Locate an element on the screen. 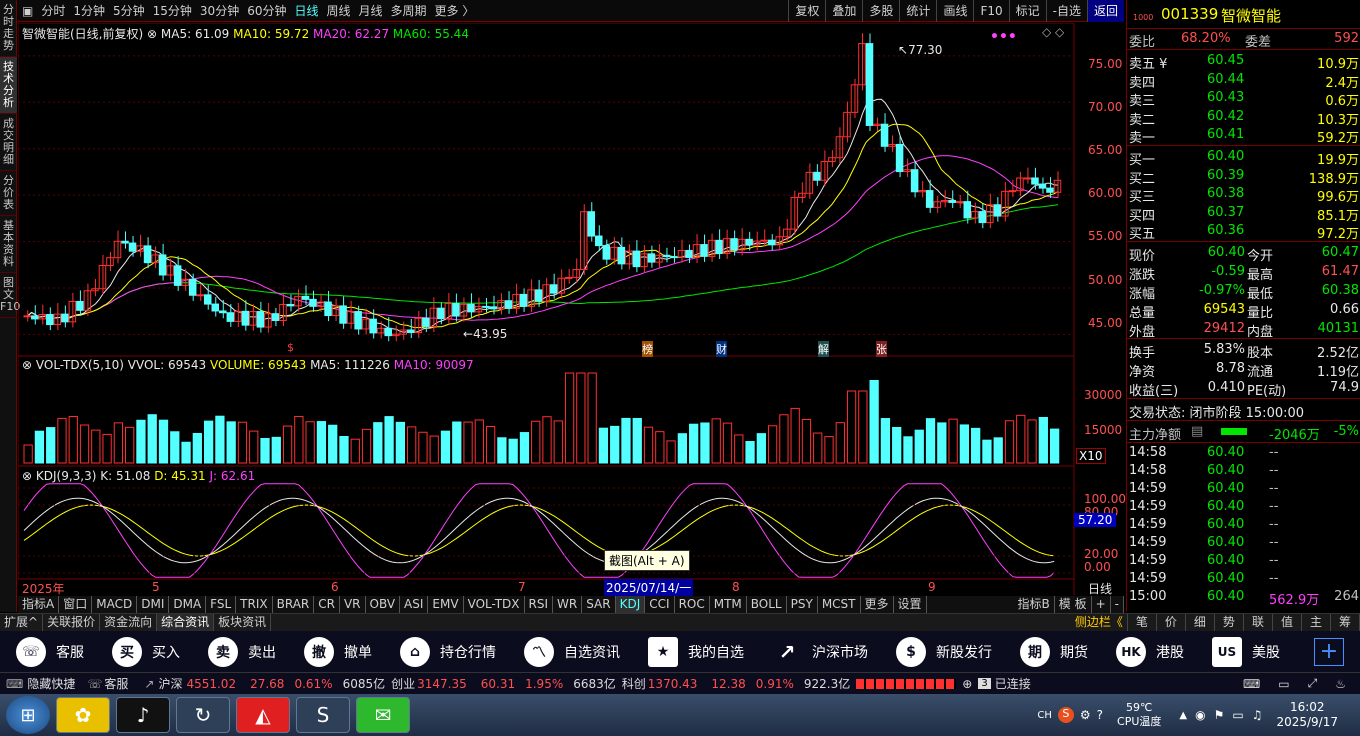  ext-tab-0: 扩展^ is located at coordinates (22, 622).